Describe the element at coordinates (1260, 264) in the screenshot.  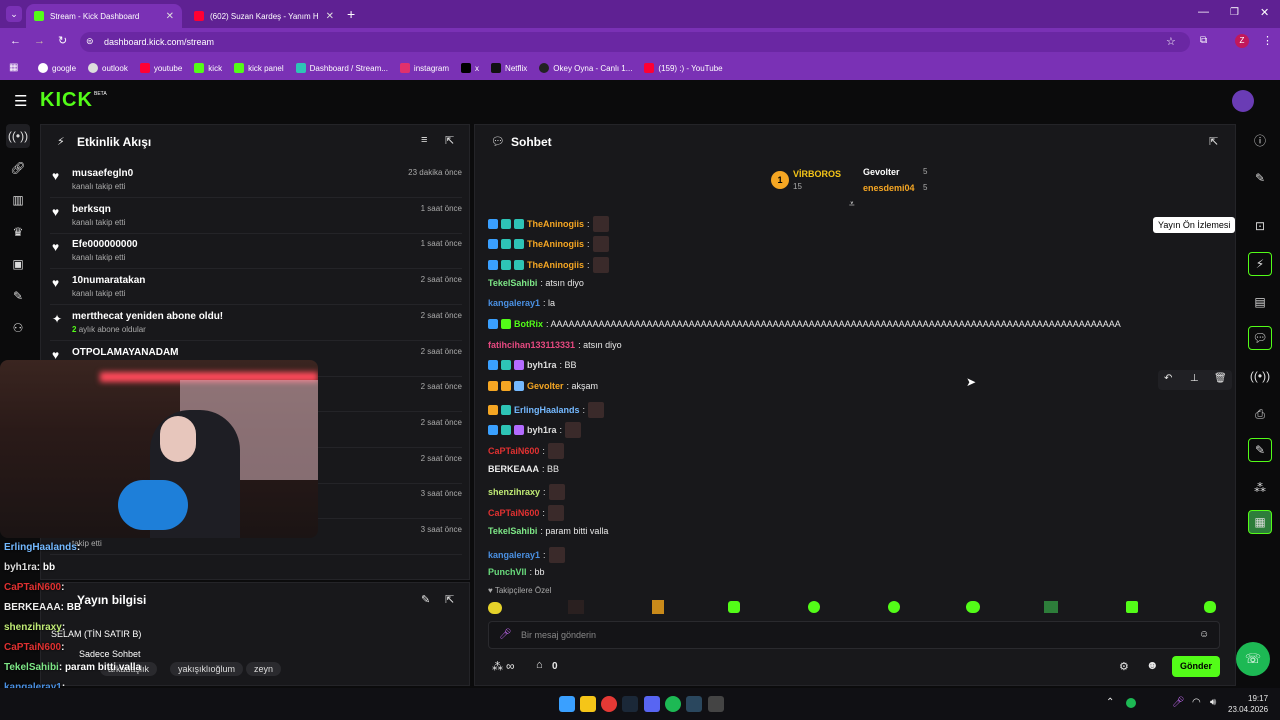
I see `lightning-icon: ⚡︎` at that location.